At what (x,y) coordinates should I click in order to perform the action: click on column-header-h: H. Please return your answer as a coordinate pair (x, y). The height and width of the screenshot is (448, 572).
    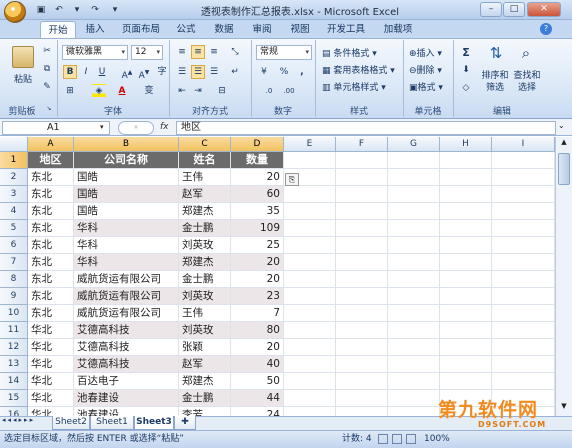
    Looking at the image, I should click on (466, 144).